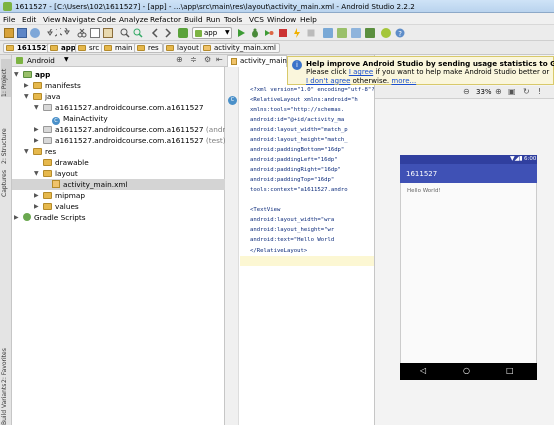 Image resolution: width=554 pixels, height=425 pixels. I want to click on save-icon, so click(22, 33).